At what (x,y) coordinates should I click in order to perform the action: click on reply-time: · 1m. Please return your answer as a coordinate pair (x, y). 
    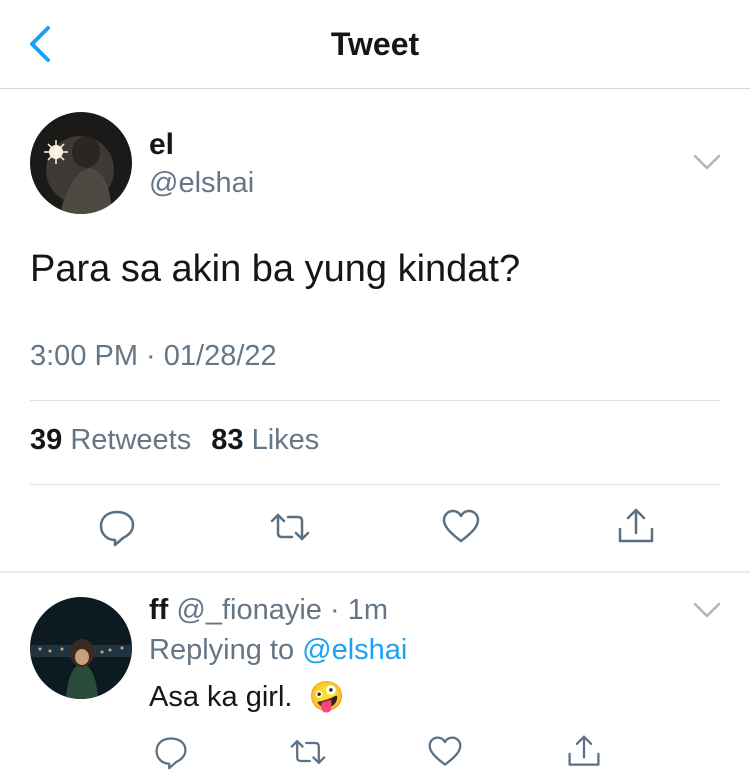
    Looking at the image, I should click on (358, 610).